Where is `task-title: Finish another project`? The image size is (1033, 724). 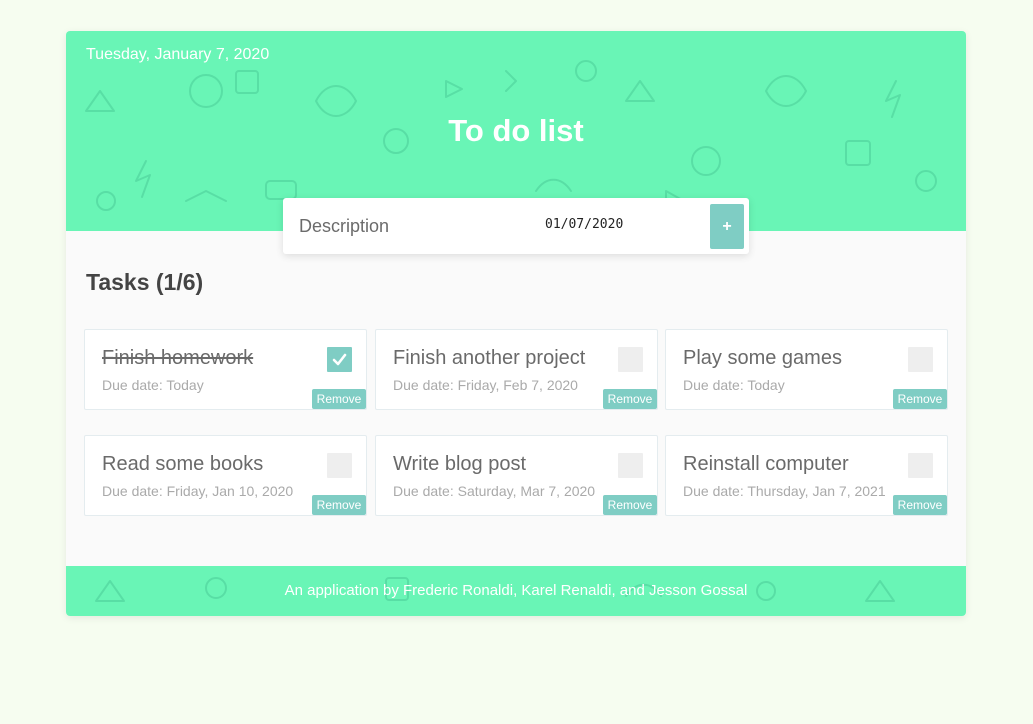 task-title: Finish another project is located at coordinates (489, 358).